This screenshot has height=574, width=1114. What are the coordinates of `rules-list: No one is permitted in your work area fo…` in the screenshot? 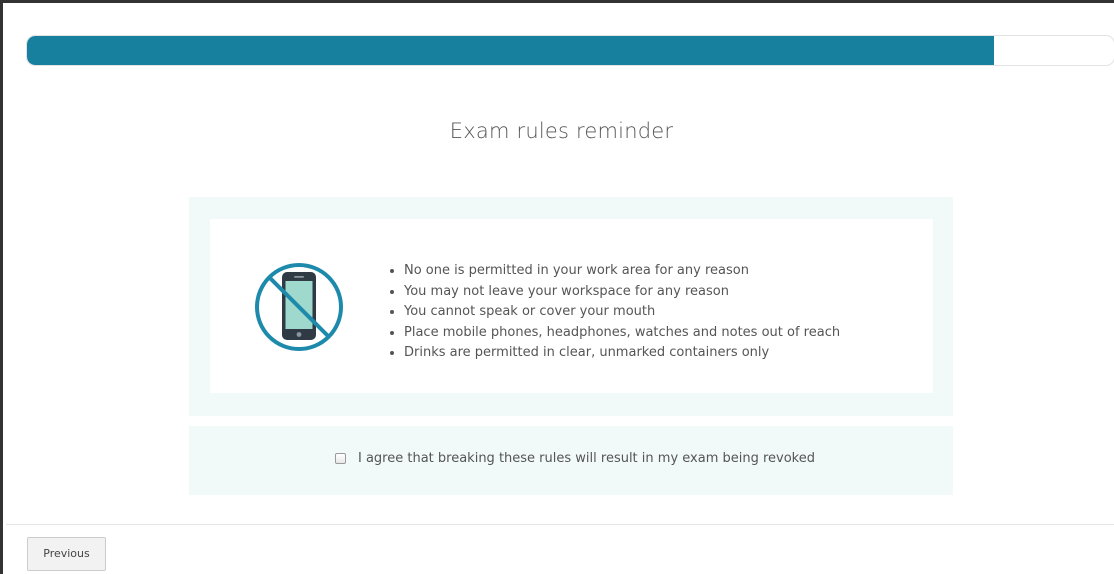 It's located at (613, 312).